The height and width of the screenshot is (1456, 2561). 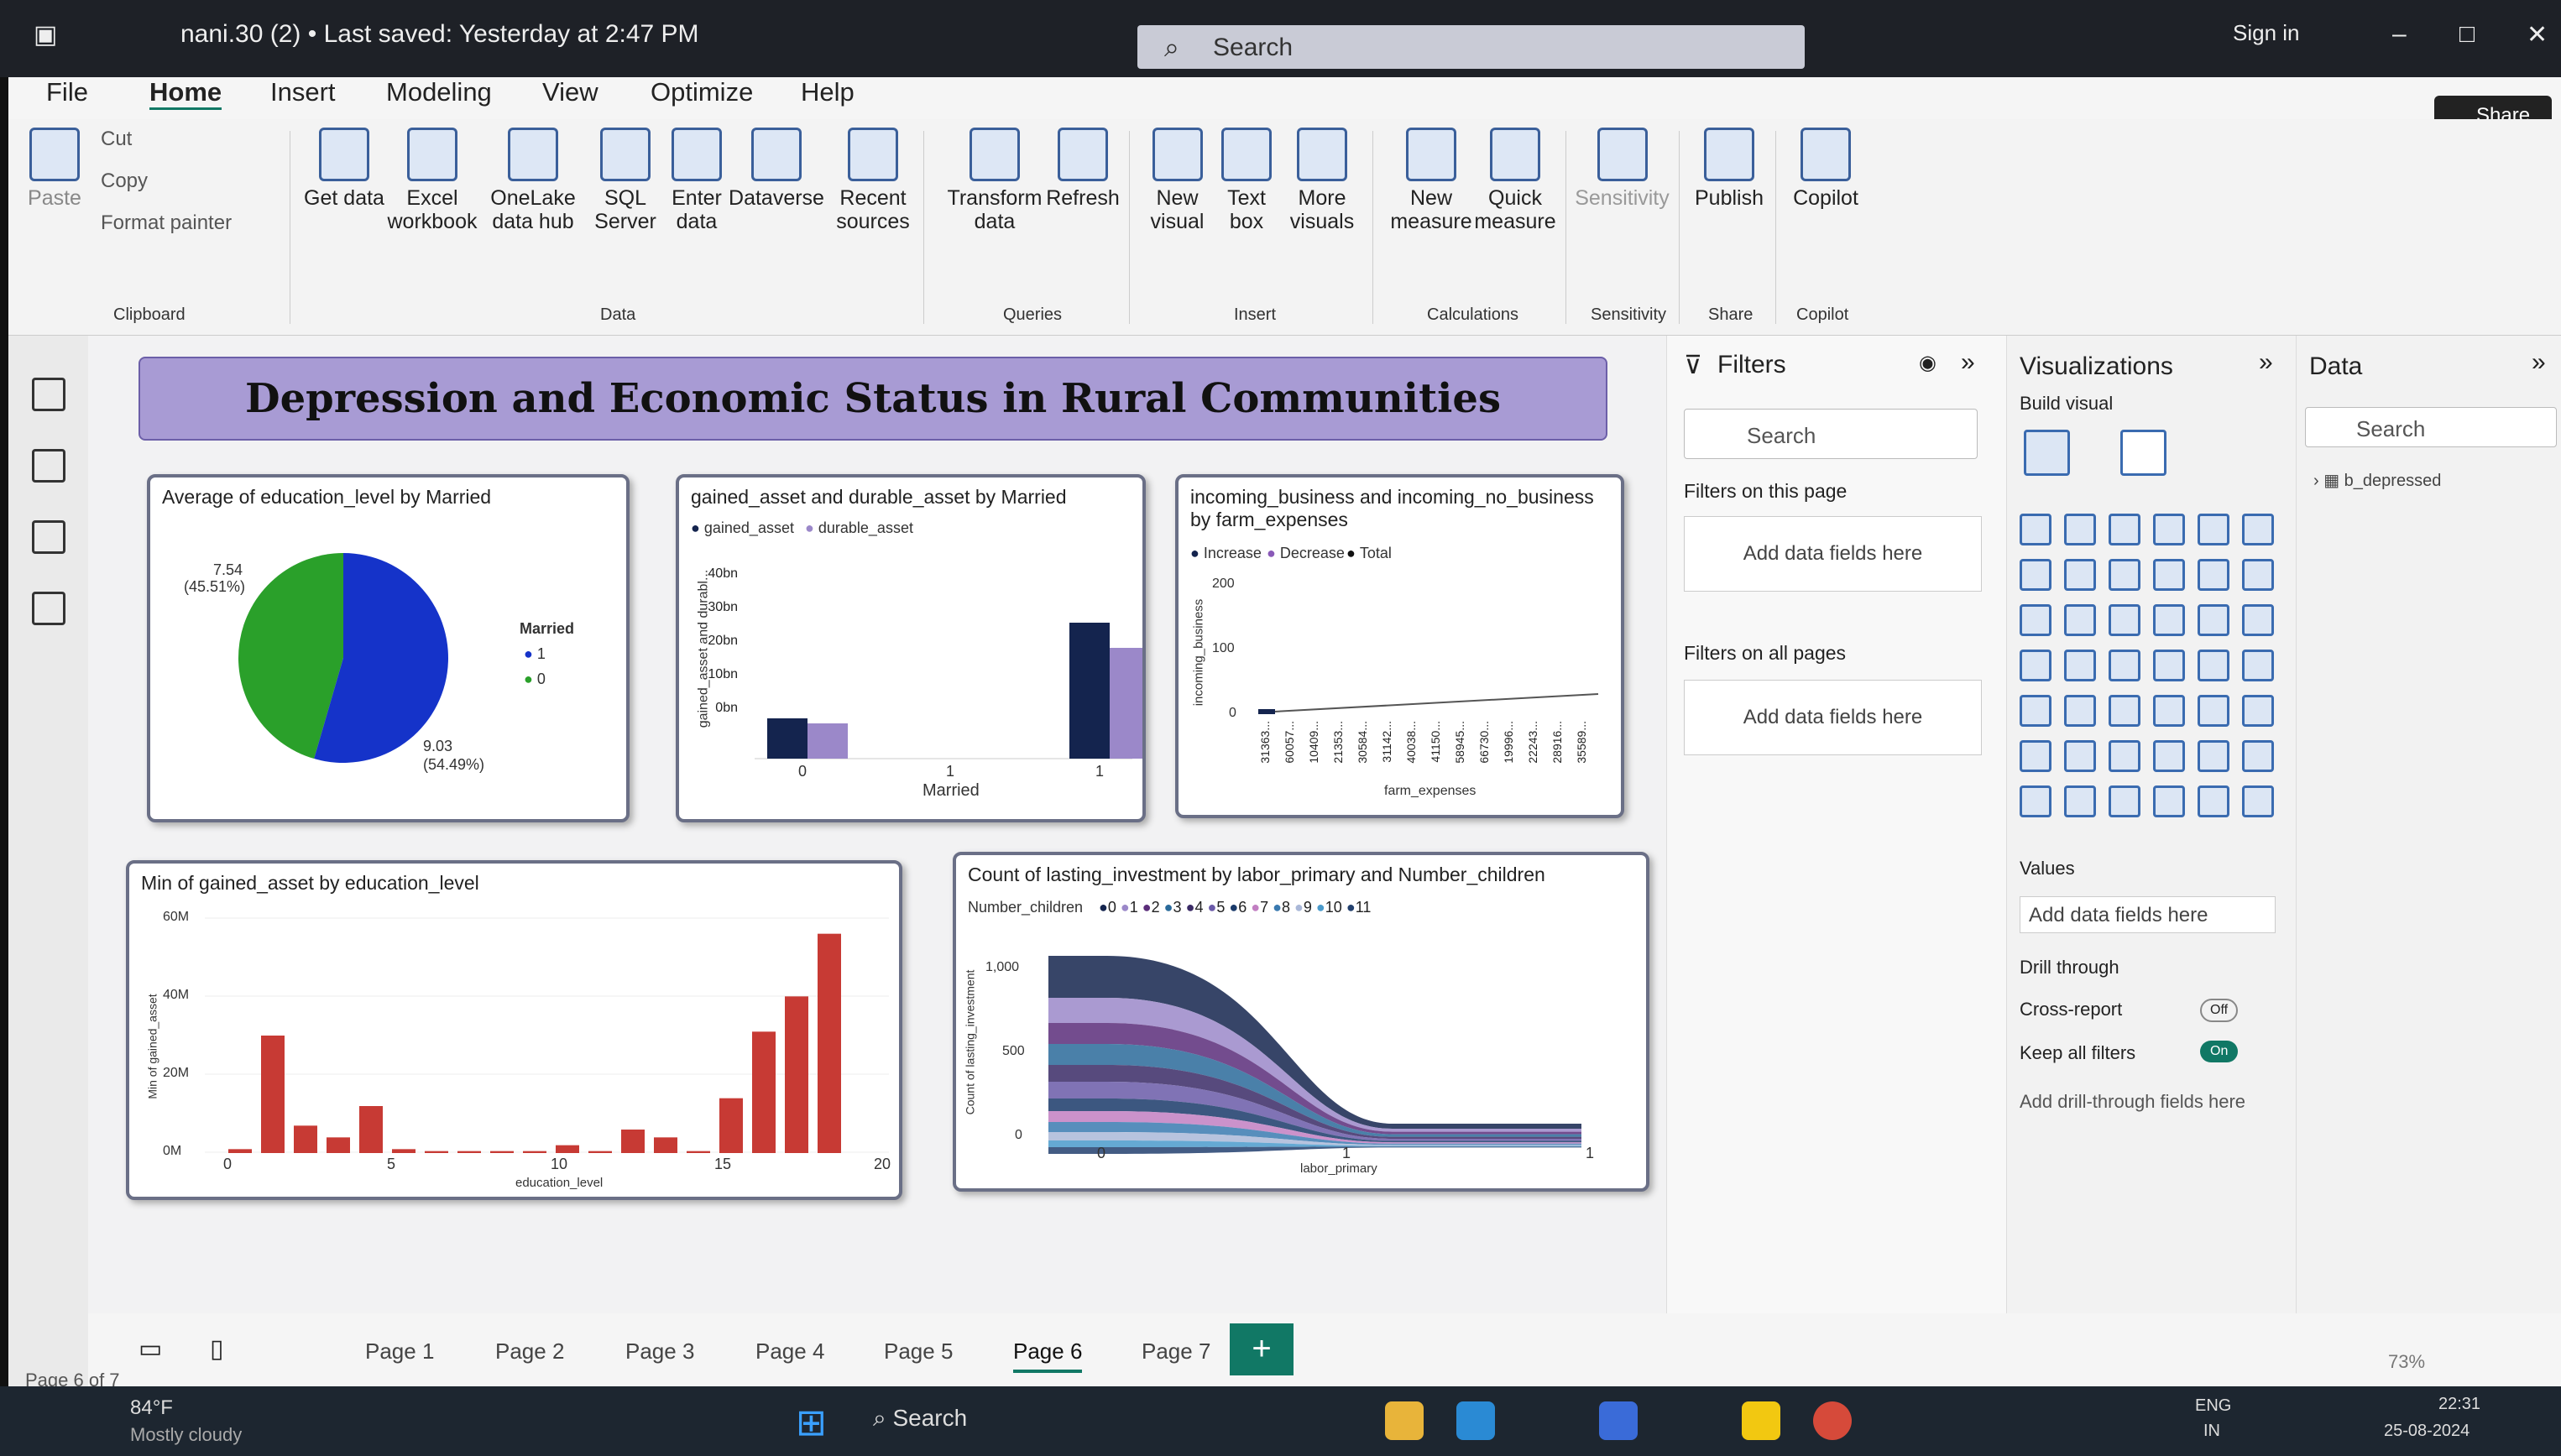 I want to click on report-view-icon, so click(x=48, y=394).